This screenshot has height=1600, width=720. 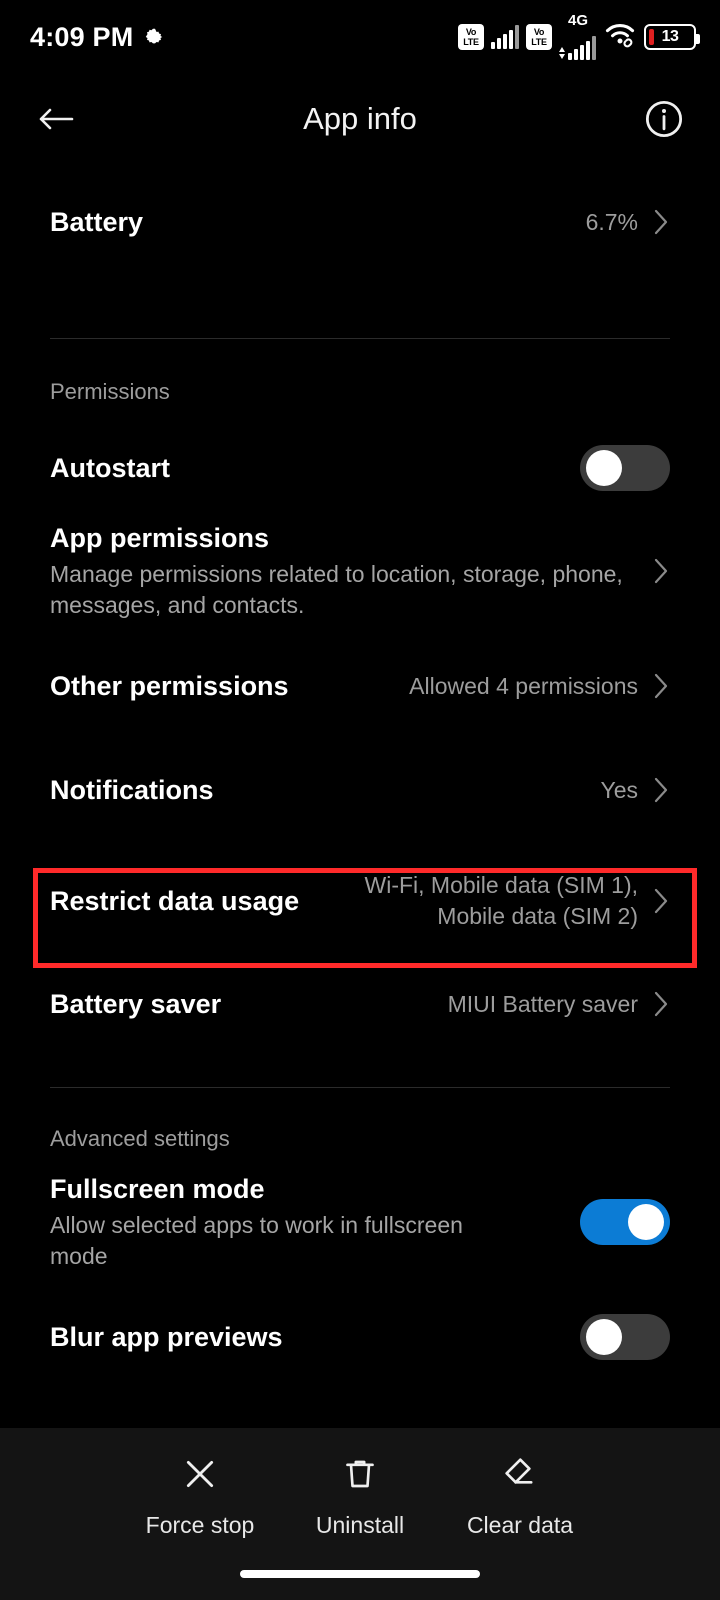 What do you see at coordinates (200, 1476) in the screenshot?
I see `close-x-icon` at bounding box center [200, 1476].